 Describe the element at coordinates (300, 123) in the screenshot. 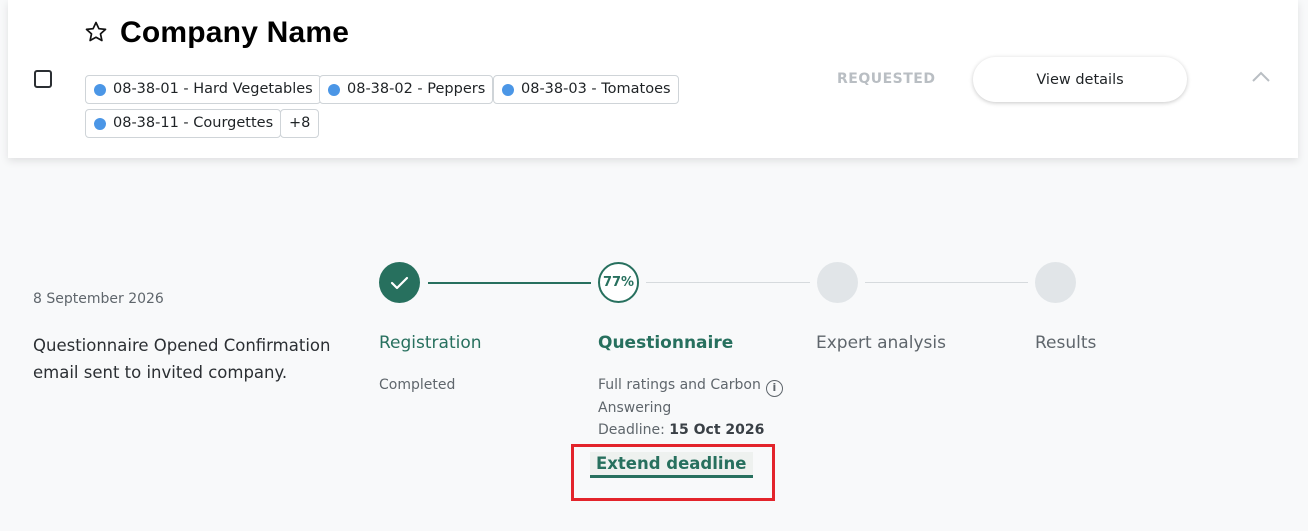

I see `more-tags-badge: +8` at that location.